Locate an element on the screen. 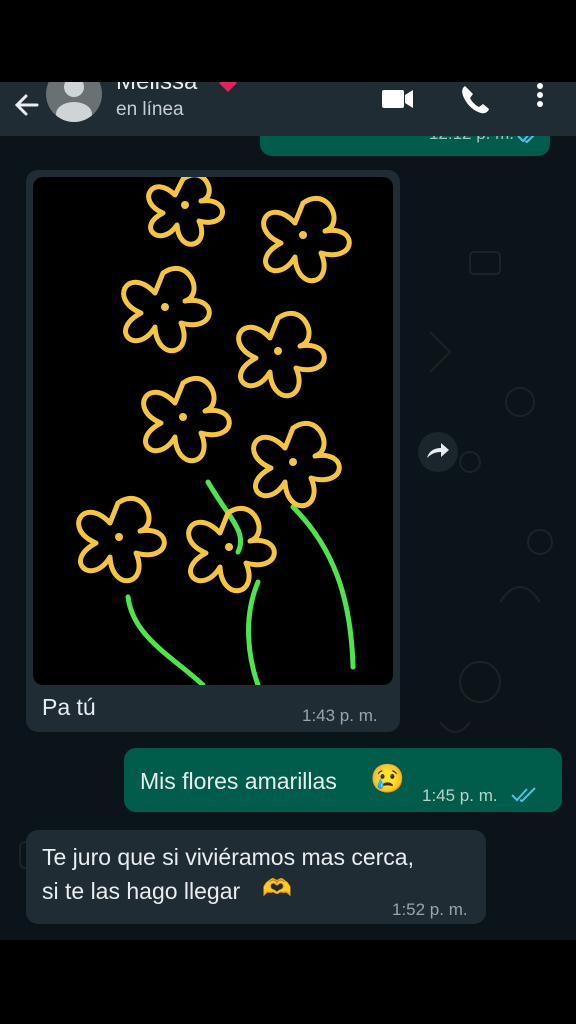 This screenshot has width=576, height=1024. heart-hands-emoji: 🫶 is located at coordinates (277, 888).